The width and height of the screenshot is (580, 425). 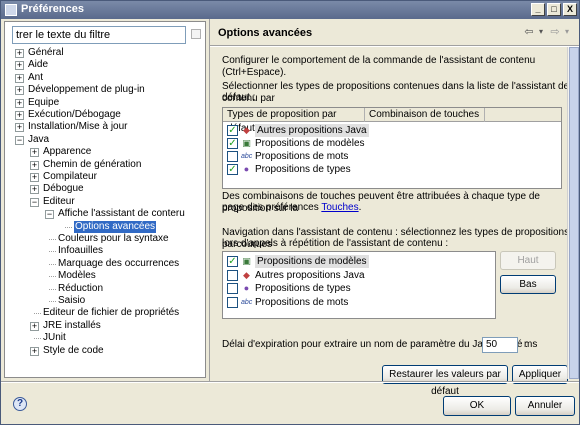 What do you see at coordinates (80, 251) in the screenshot?
I see `tree-item-label: Infoauilles` at bounding box center [80, 251].